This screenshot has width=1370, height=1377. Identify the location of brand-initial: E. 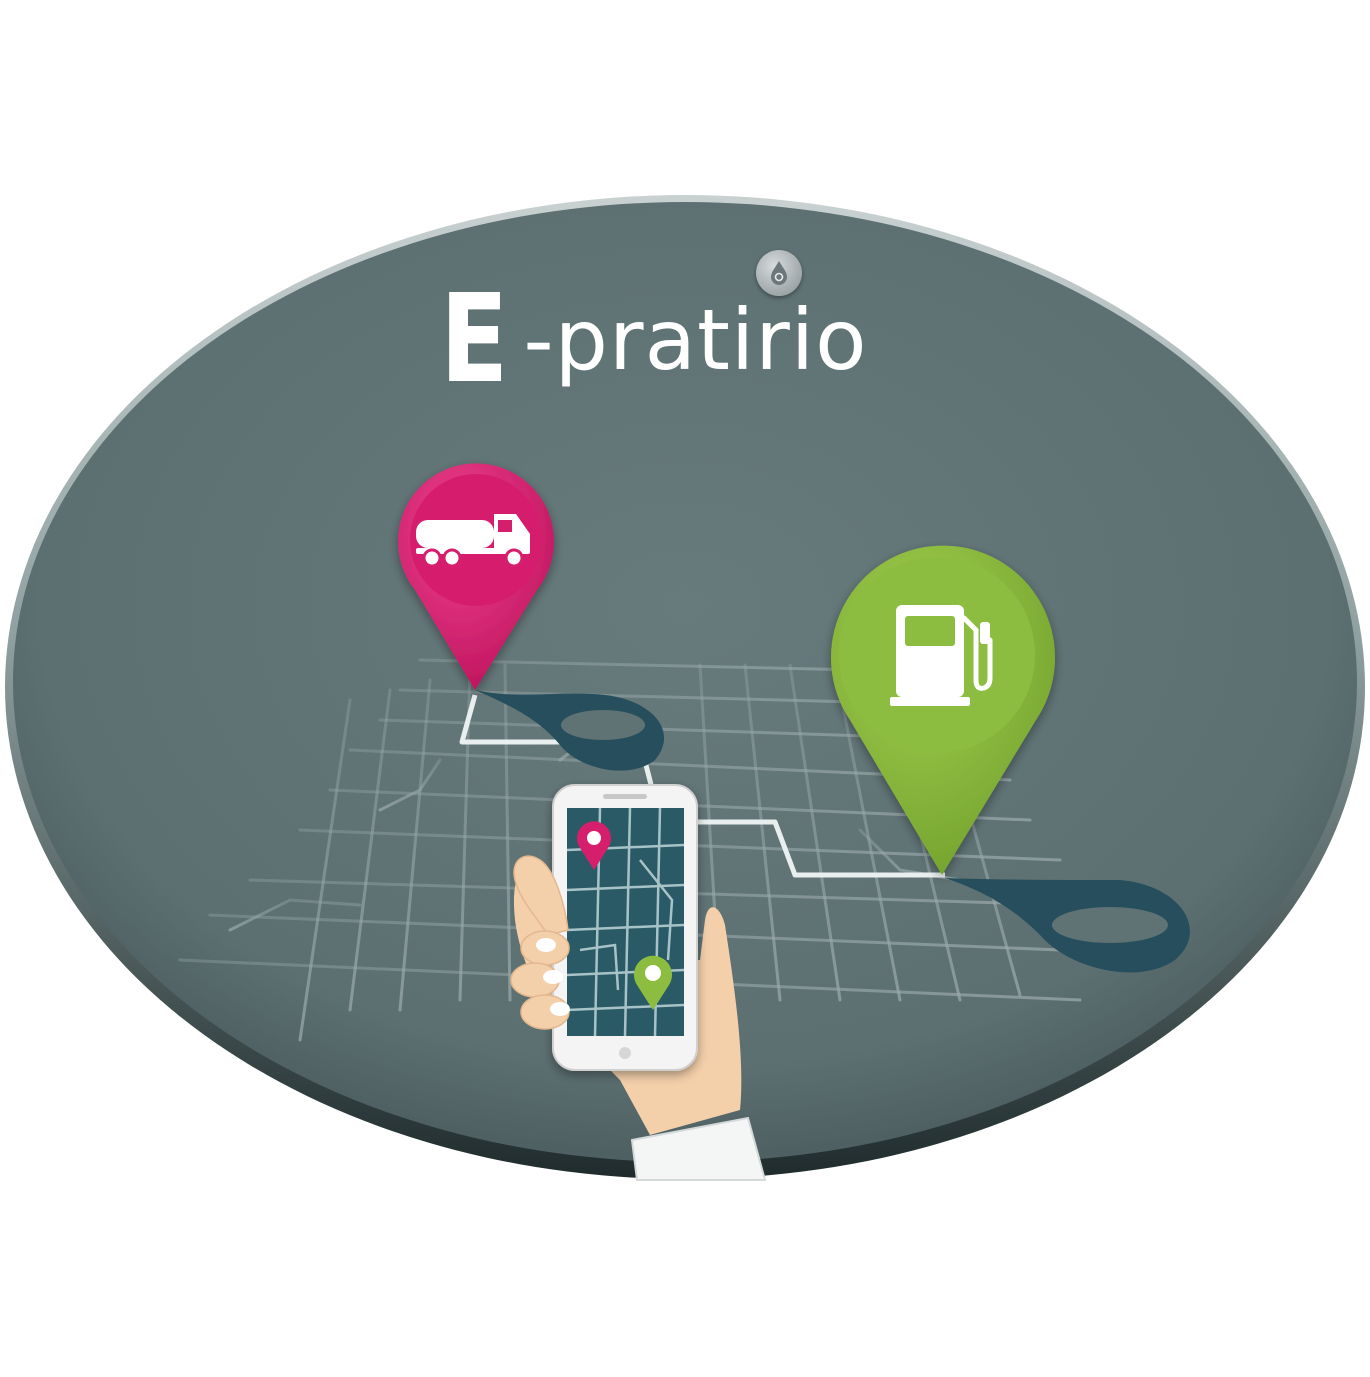
(474, 339).